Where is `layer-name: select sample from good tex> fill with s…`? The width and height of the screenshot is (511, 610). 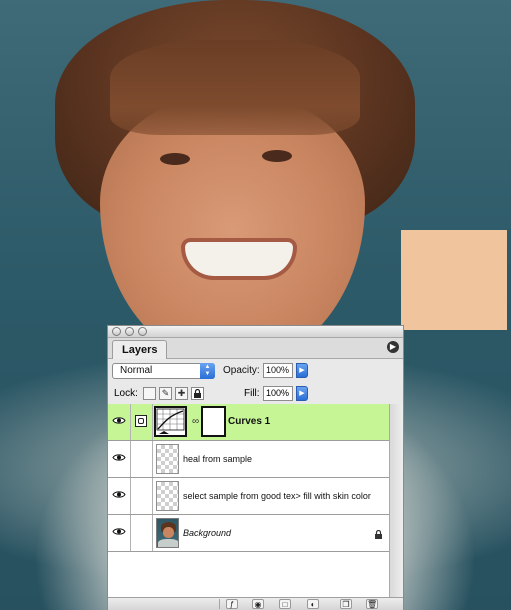
layer-name: select sample from good tex> fill with s… is located at coordinates (277, 496).